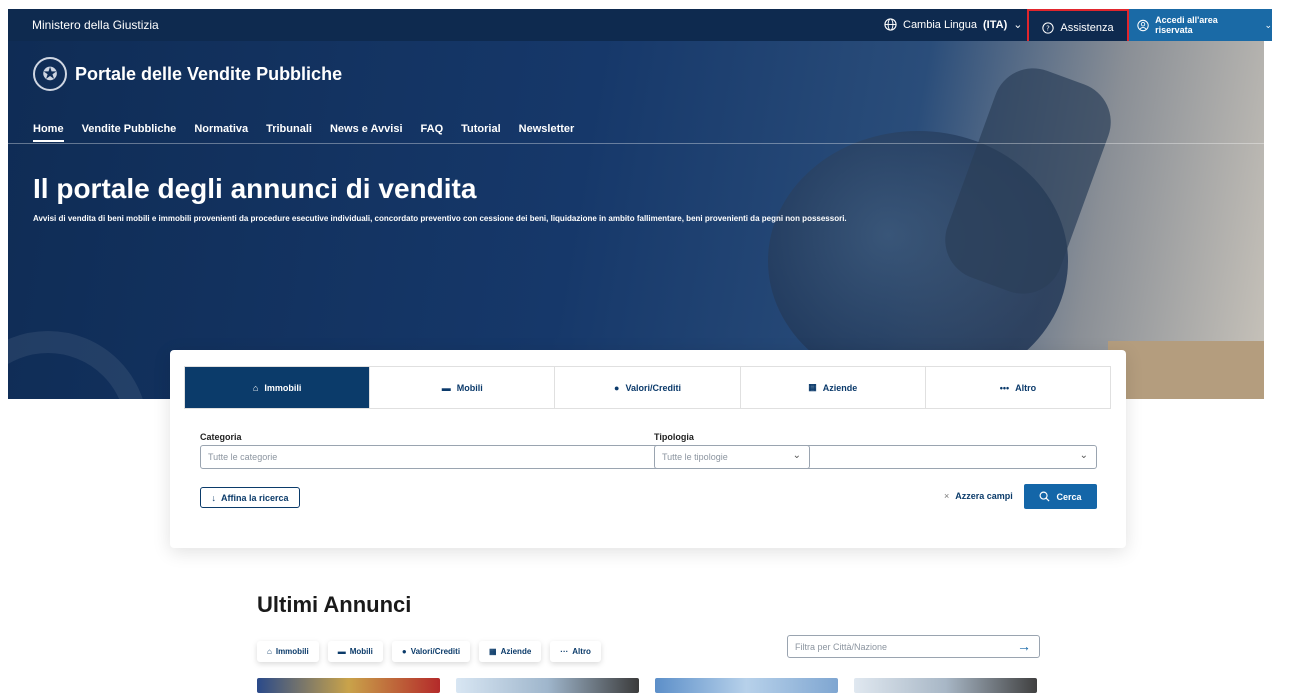 The height and width of the screenshot is (693, 1290). I want to click on reset-label: Azzera campi, so click(984, 496).